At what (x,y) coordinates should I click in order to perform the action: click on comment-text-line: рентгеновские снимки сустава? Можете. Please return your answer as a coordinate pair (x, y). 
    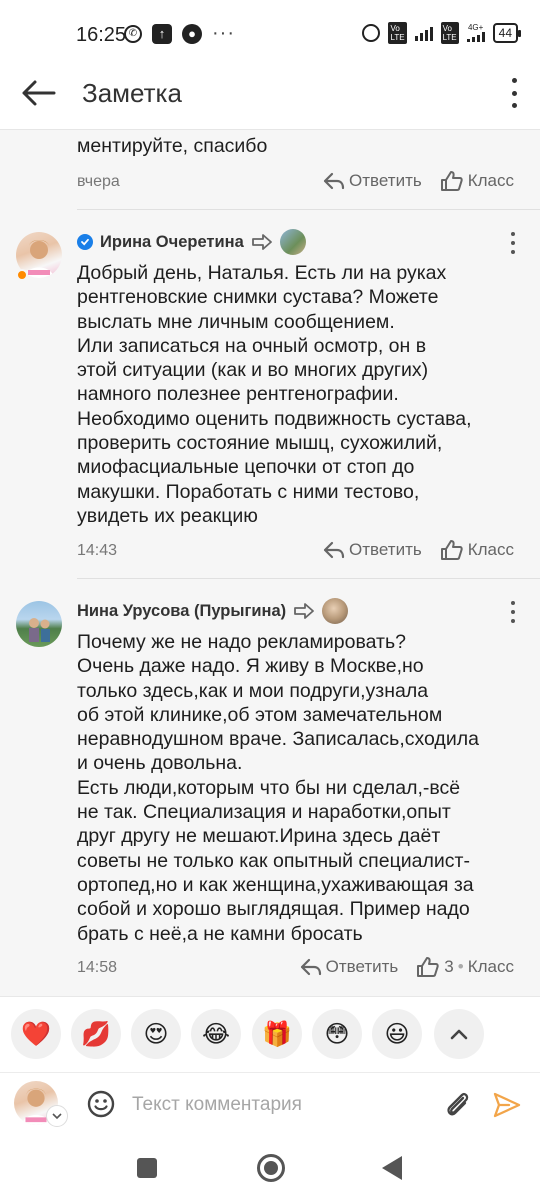
    Looking at the image, I should click on (258, 297).